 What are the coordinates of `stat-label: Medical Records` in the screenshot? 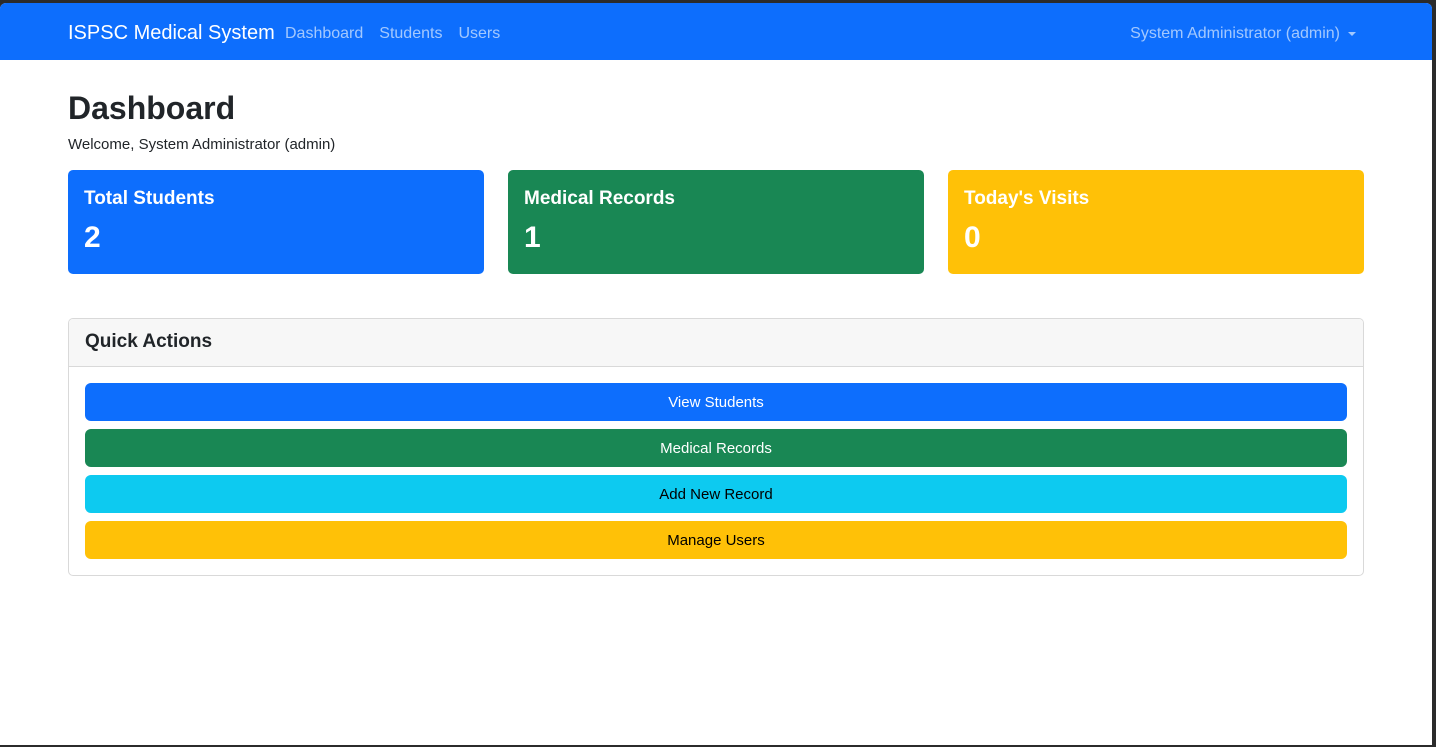 It's located at (599, 198).